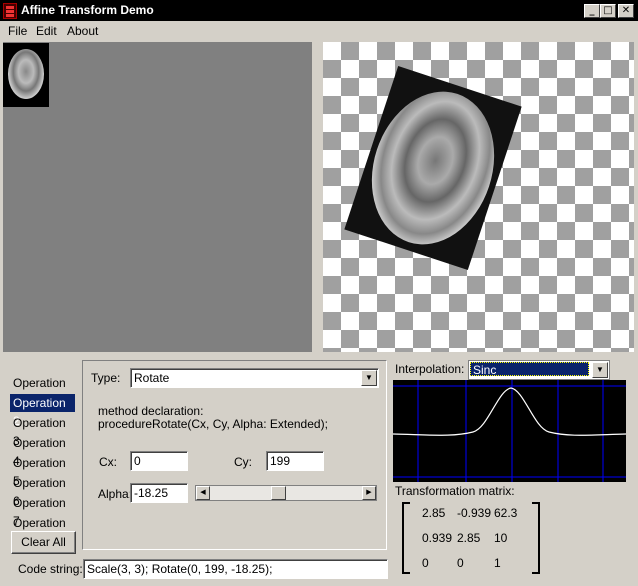  I want to click on menu-about: About, so click(82, 31).